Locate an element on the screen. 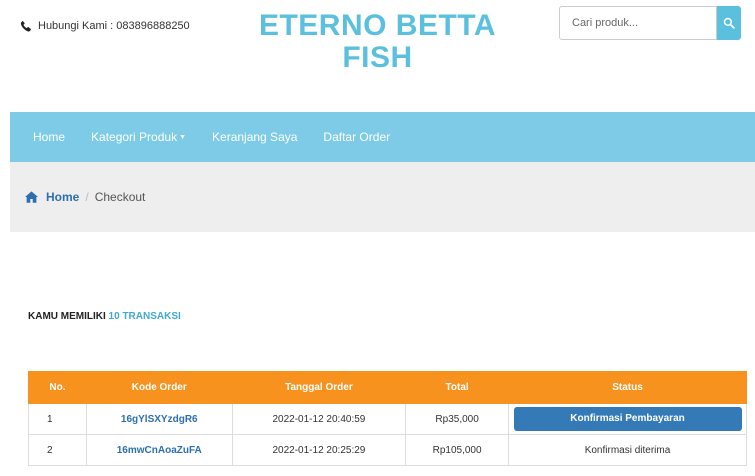 This screenshot has width=755, height=476. order-date: 2022-01-12 20:40:59 is located at coordinates (319, 419).